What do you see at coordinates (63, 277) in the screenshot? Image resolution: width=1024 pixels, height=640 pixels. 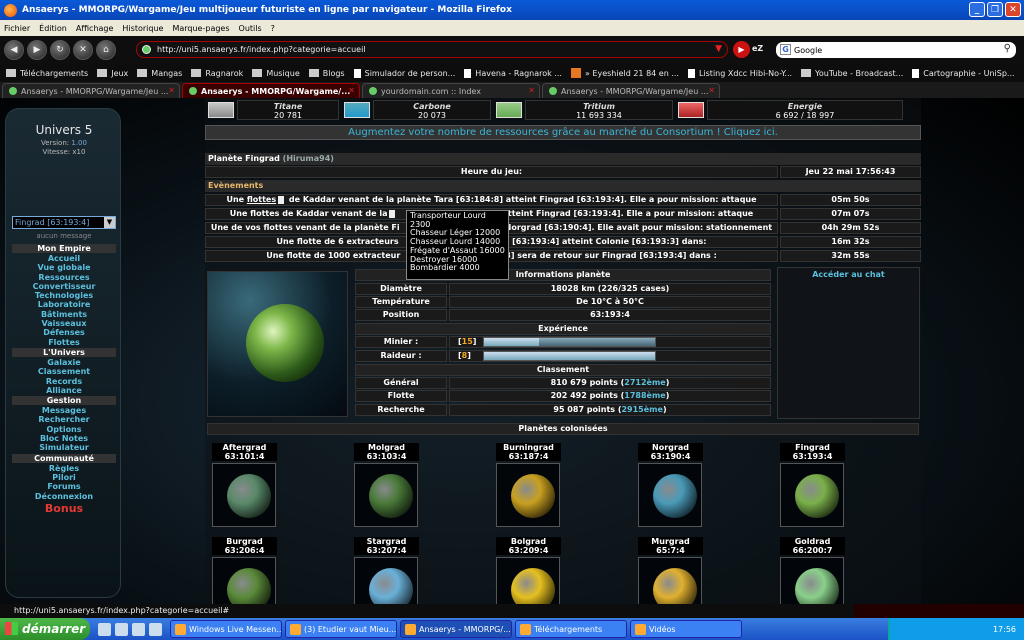 I see `menu-ressources: Ressources` at bounding box center [63, 277].